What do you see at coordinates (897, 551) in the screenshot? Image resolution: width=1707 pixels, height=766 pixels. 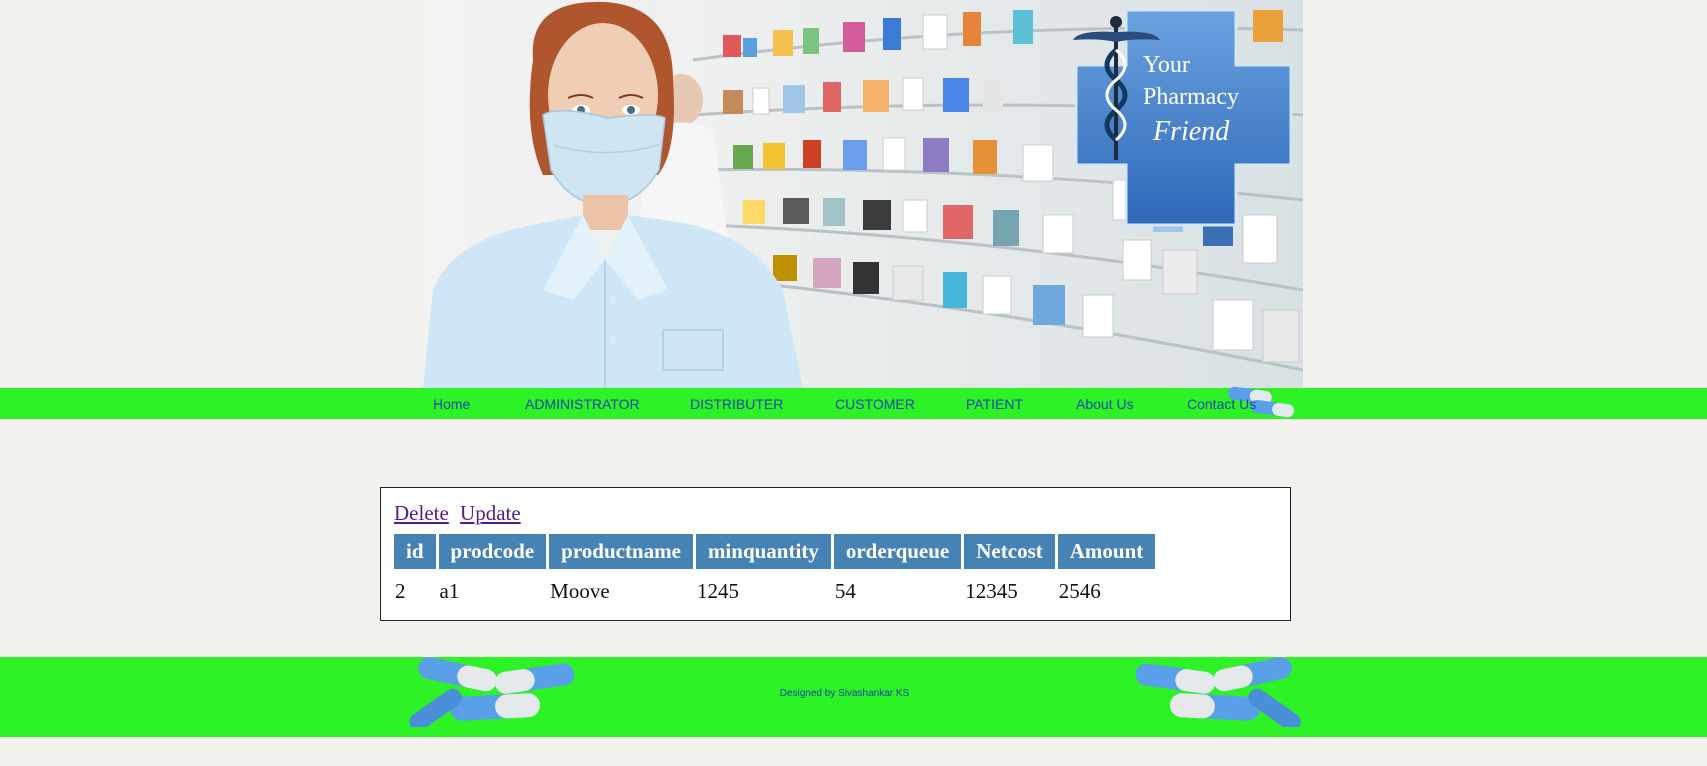 I see `column-header-orderqueue: orderqueue` at bounding box center [897, 551].